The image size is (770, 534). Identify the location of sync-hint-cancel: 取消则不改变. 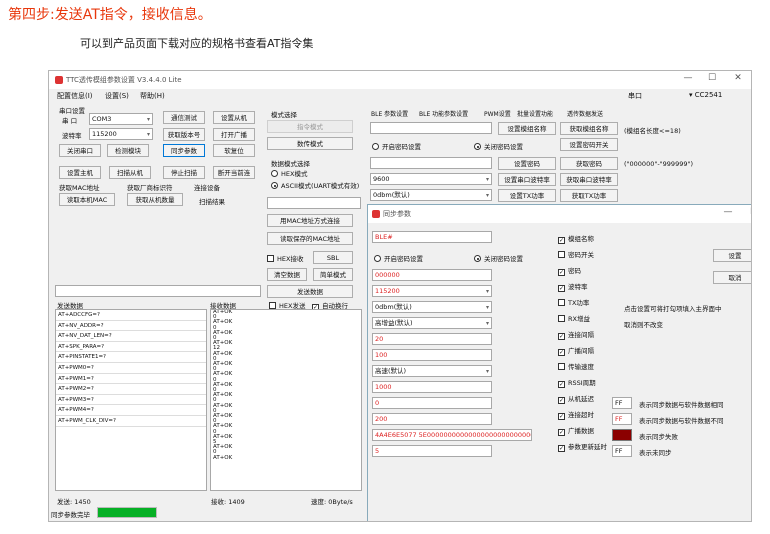
(643, 325).